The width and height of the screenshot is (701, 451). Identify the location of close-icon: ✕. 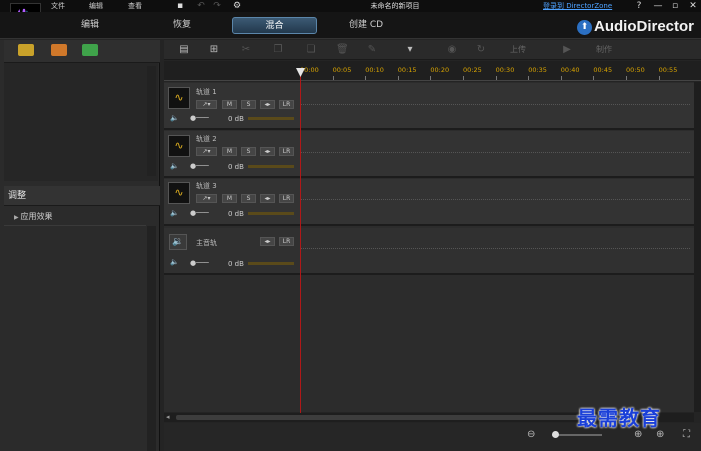
(693, 6).